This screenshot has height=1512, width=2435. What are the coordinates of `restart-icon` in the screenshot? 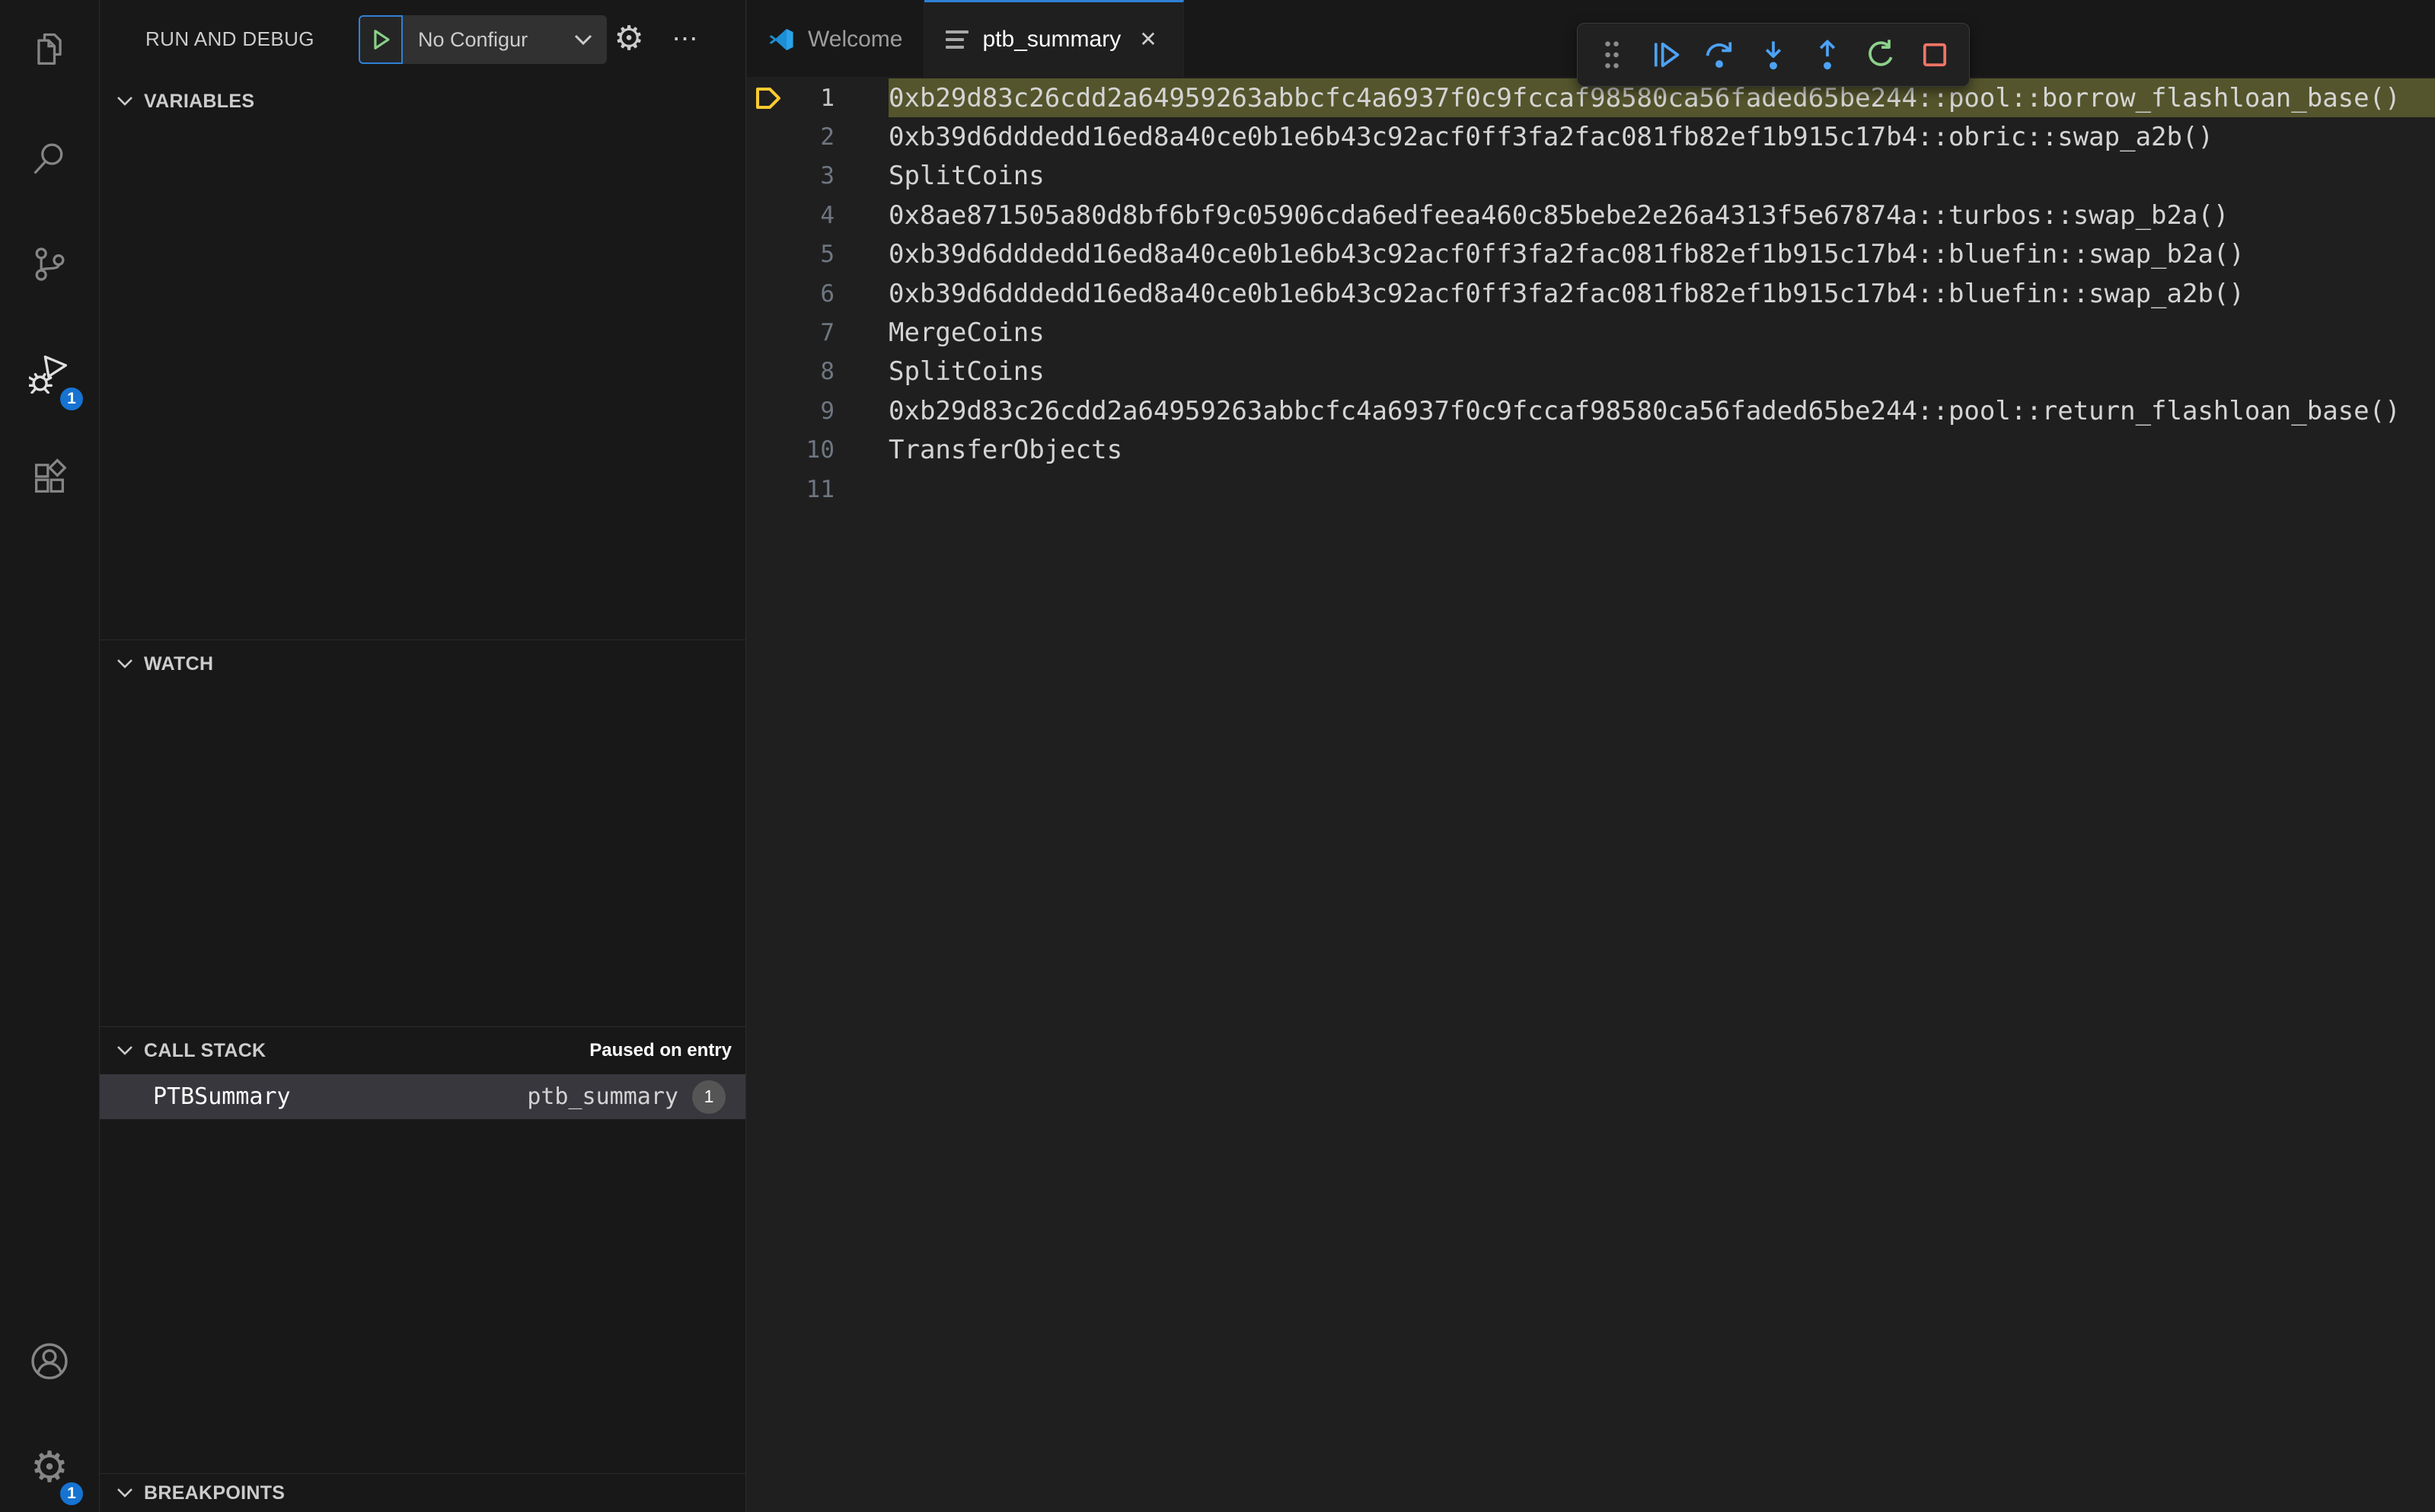 It's located at (1881, 53).